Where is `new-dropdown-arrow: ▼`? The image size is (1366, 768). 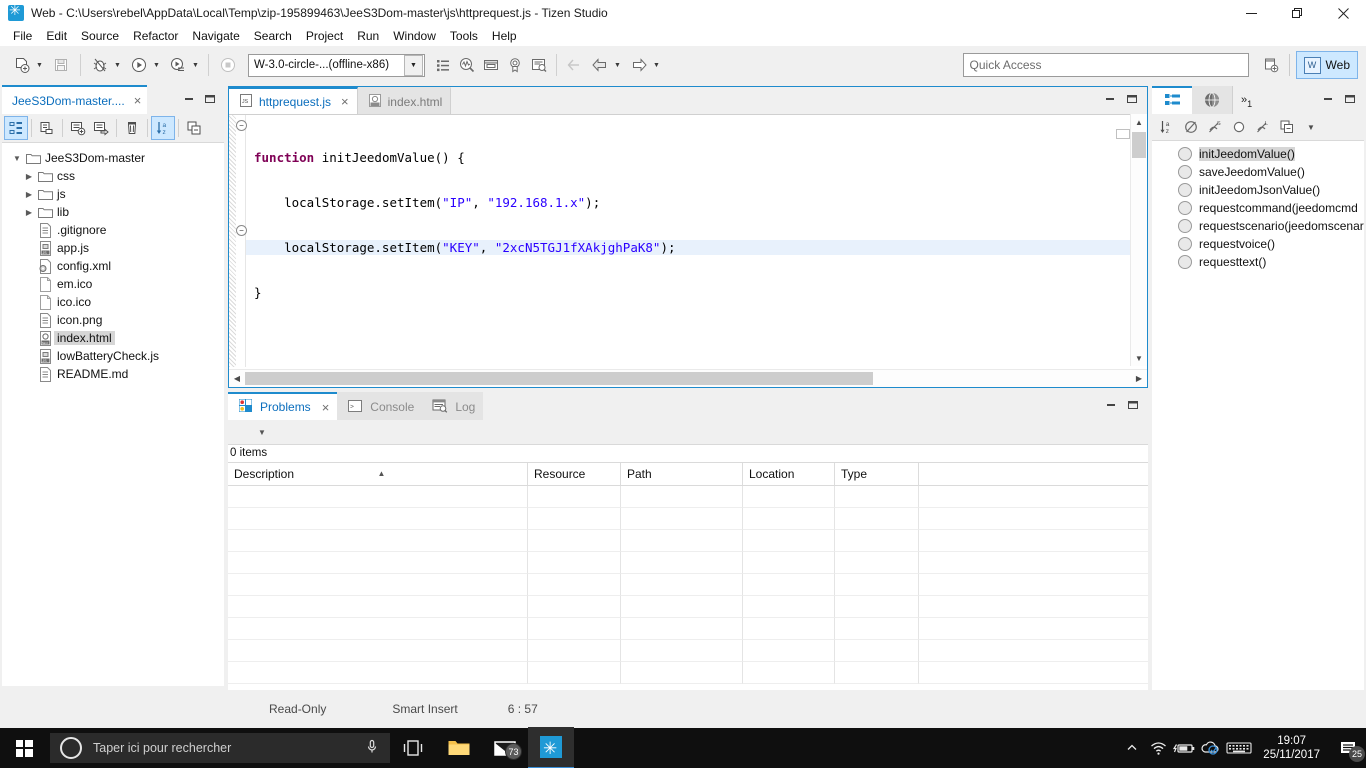 new-dropdown-arrow: ▼ is located at coordinates (39, 65).